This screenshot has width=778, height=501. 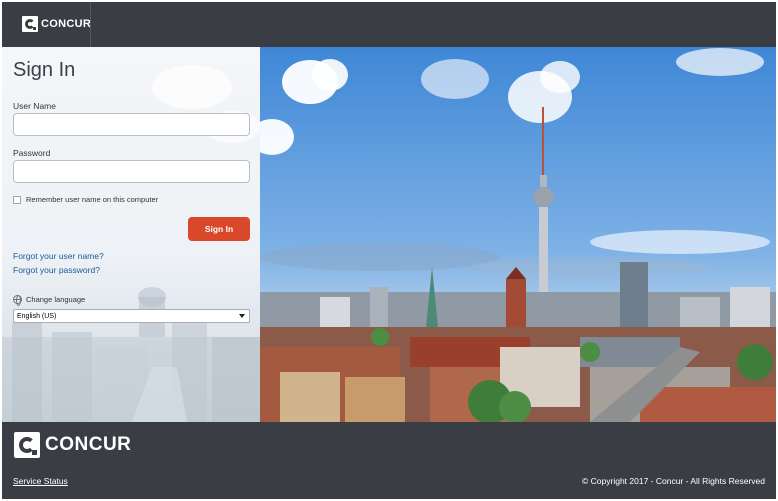 What do you see at coordinates (131, 124) in the screenshot?
I see `username-input` at bounding box center [131, 124].